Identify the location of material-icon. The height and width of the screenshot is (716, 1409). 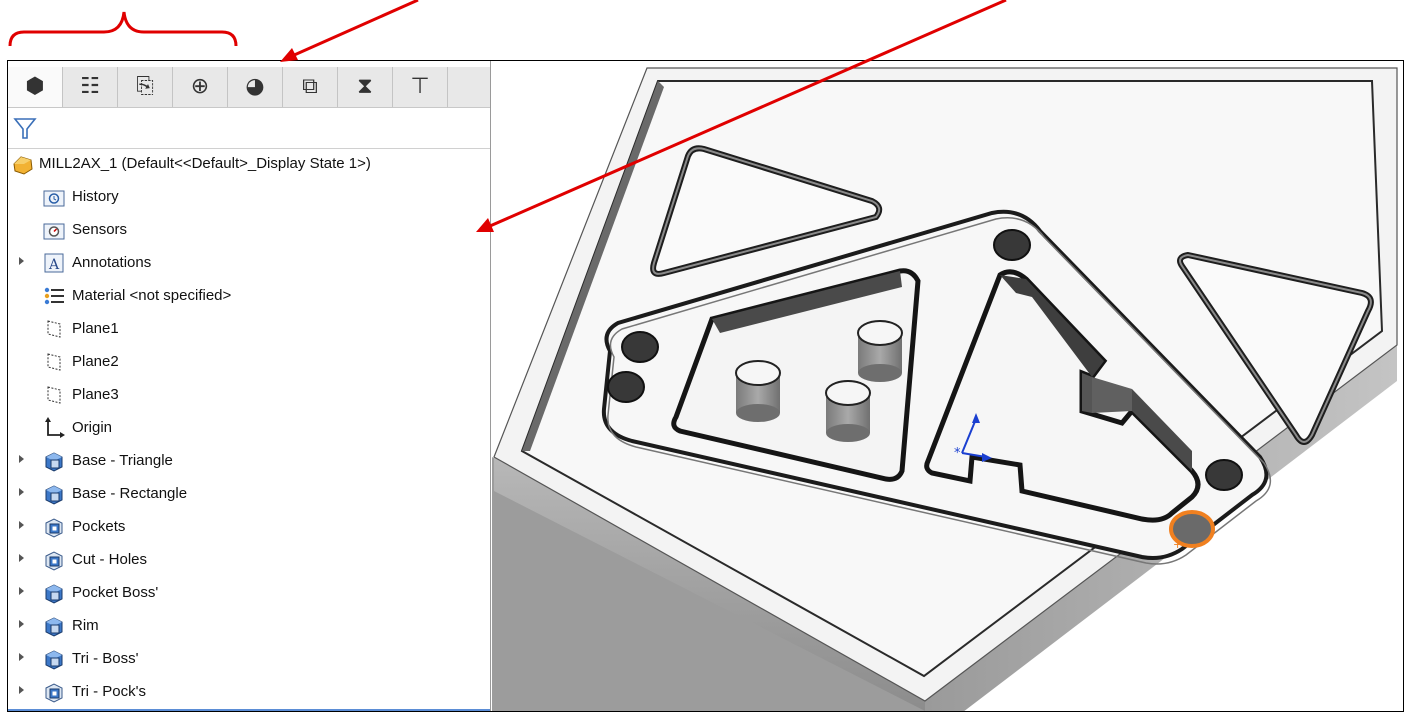
(54, 296).